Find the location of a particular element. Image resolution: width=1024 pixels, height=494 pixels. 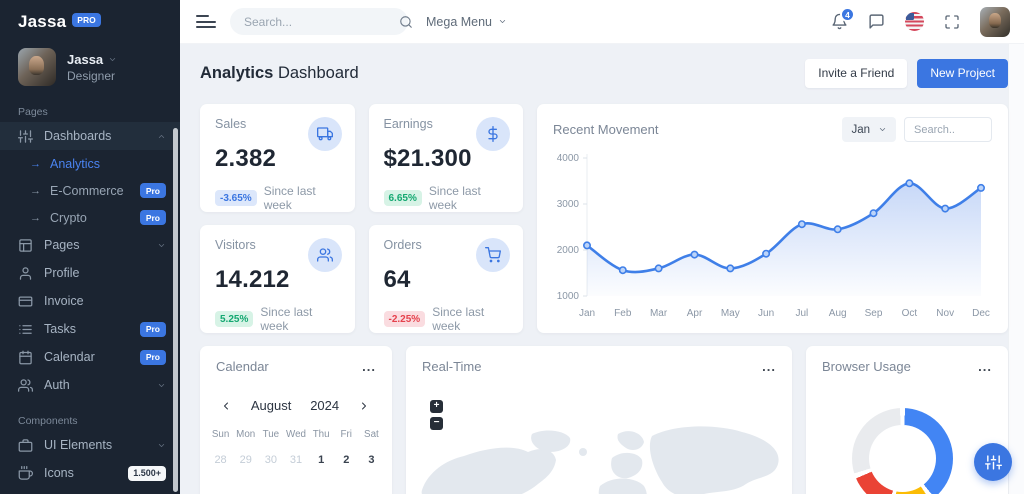

logo: Jassa PRO is located at coordinates (90, 18).